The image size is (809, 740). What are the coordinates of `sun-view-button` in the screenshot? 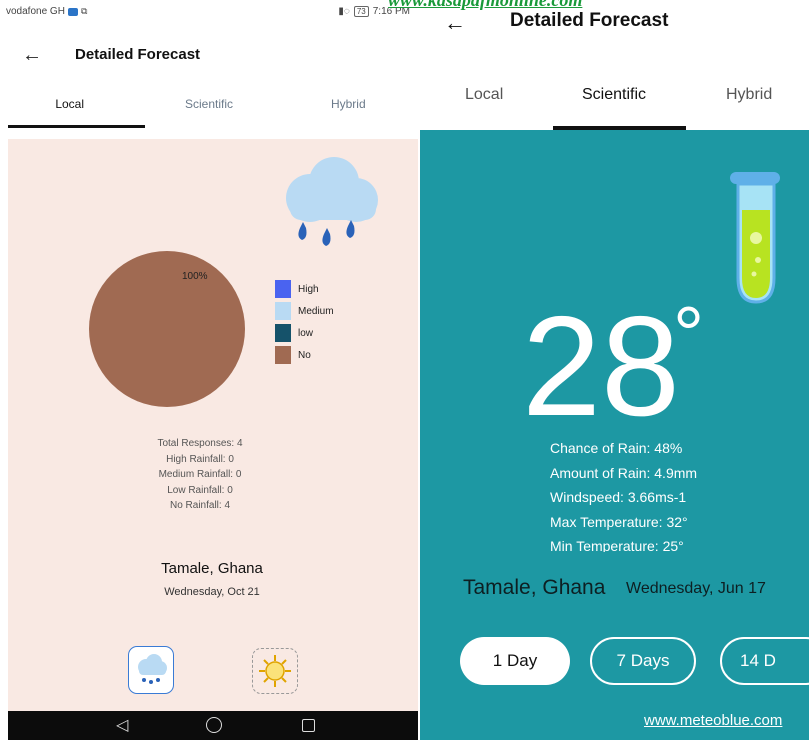 It's located at (275, 671).